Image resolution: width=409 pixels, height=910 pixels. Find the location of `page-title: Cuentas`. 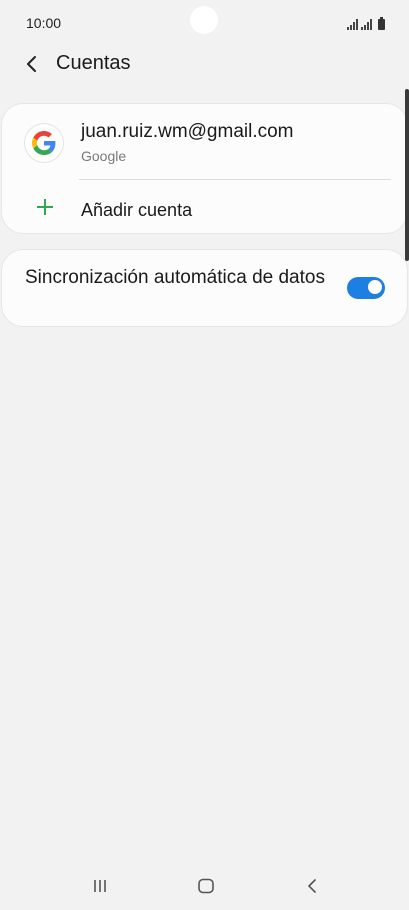

page-title: Cuentas is located at coordinates (93, 63).